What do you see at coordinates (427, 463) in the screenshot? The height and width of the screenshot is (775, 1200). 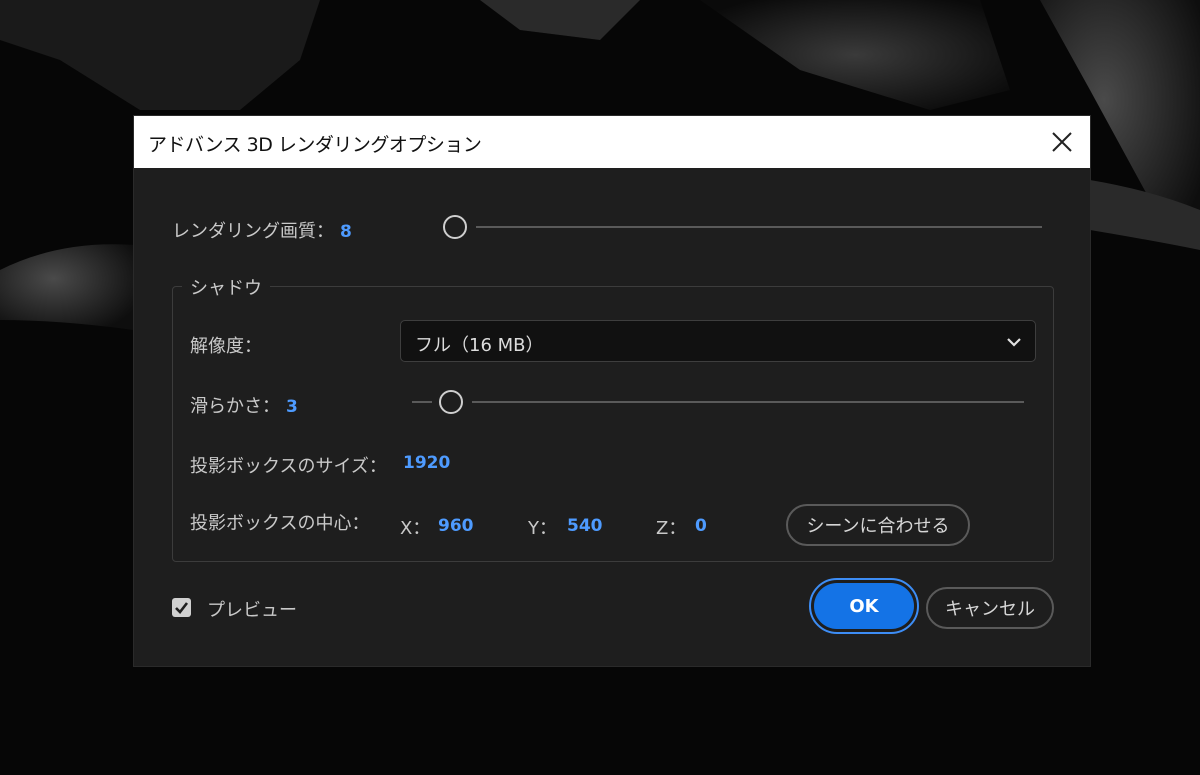 I see `box-size-value: 1920` at bounding box center [427, 463].